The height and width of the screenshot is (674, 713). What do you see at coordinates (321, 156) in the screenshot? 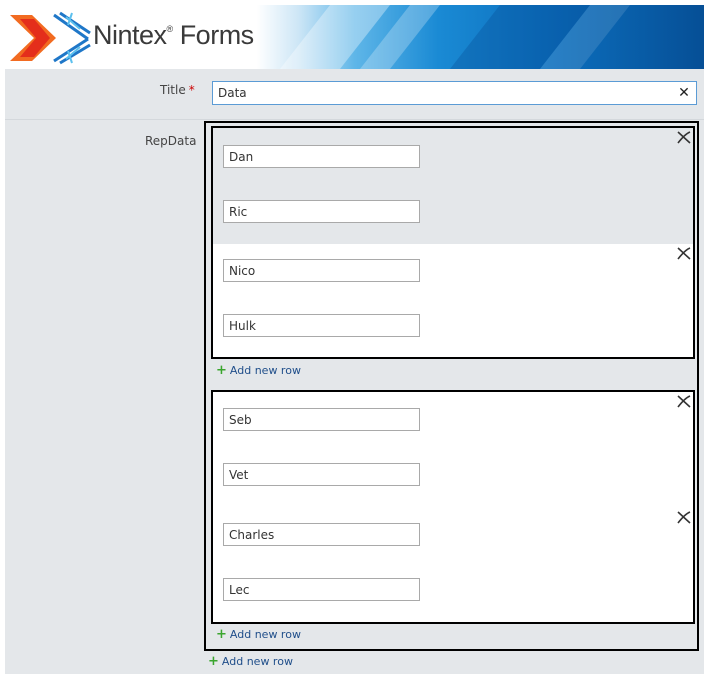
I see `text-field: Dan` at bounding box center [321, 156].